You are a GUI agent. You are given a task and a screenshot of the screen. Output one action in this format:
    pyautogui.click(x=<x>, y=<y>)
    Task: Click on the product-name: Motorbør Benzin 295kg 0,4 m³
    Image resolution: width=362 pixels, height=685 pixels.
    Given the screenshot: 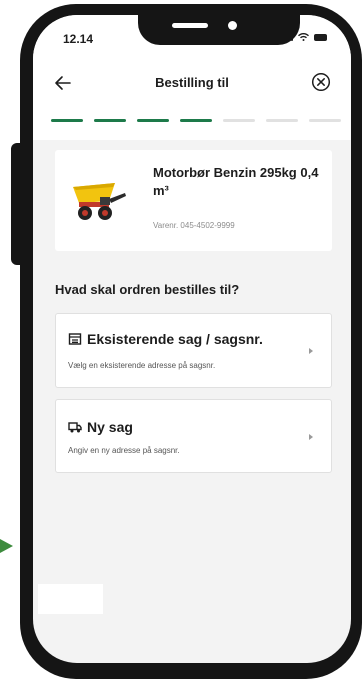 What is the action you would take?
    pyautogui.click(x=236, y=181)
    